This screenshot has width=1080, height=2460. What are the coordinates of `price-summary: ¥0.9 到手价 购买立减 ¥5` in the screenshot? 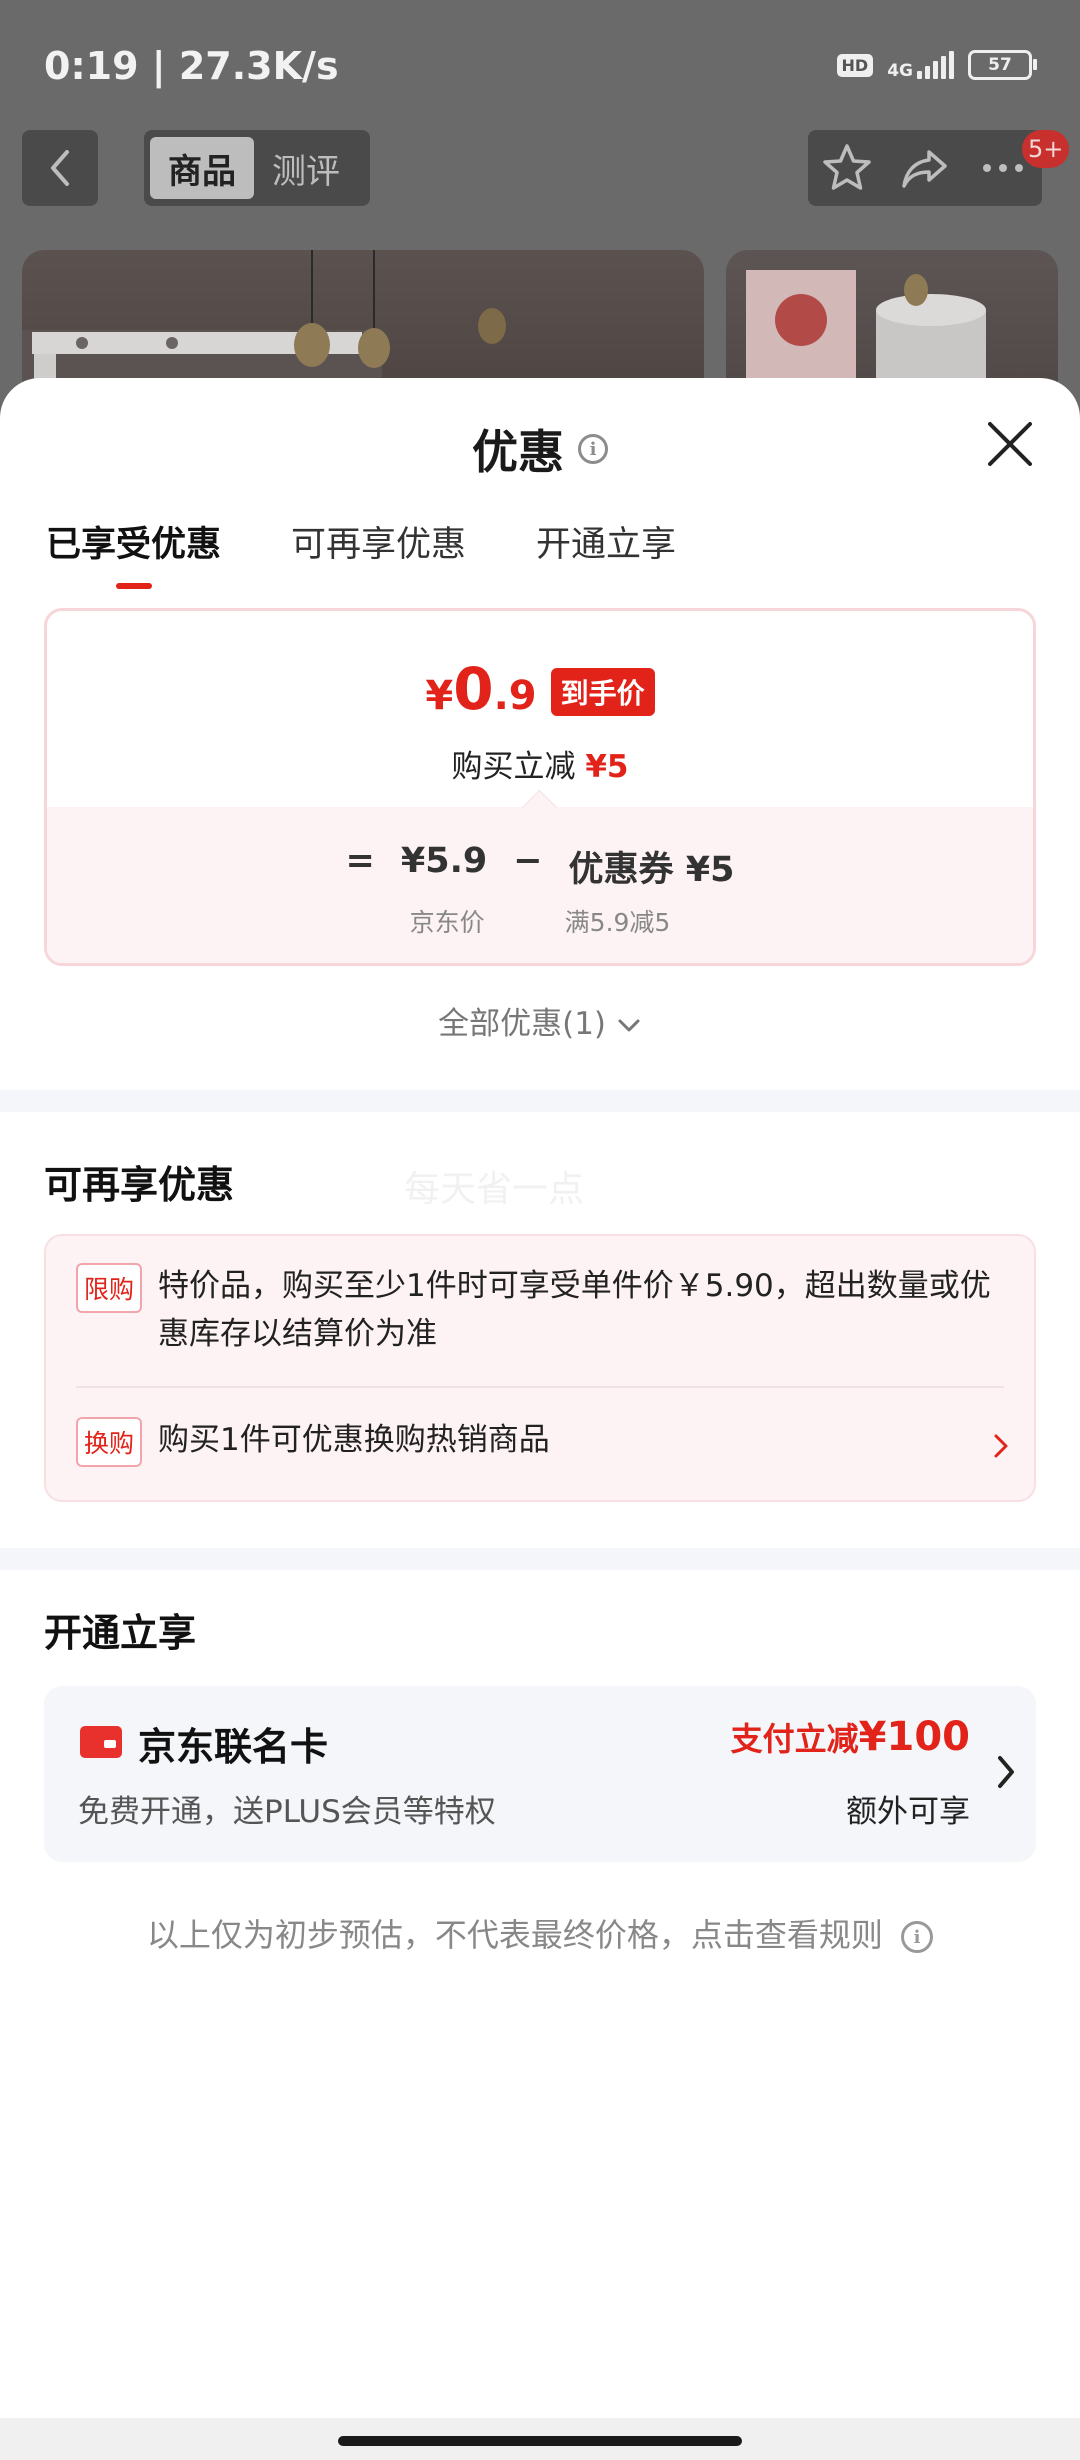 It's located at (540, 711).